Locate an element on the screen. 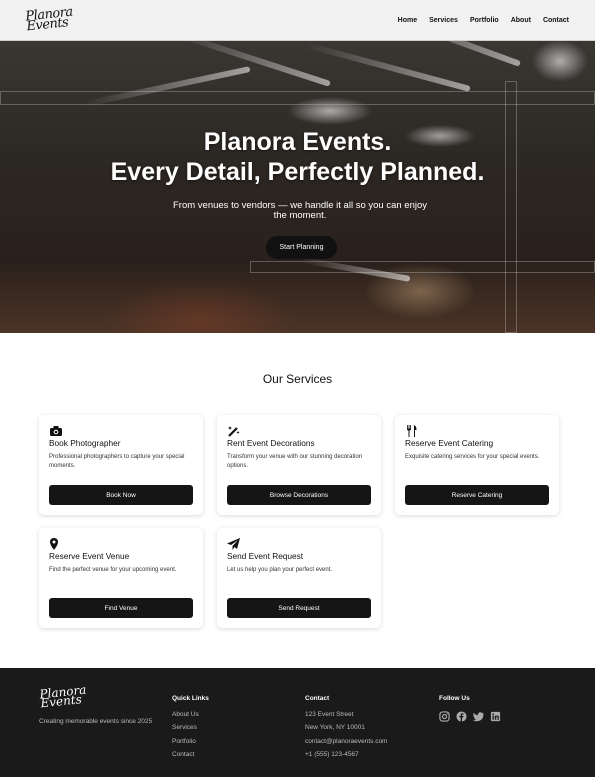 The height and width of the screenshot is (777, 595). card-title: Rent Event Decorations is located at coordinates (271, 443).